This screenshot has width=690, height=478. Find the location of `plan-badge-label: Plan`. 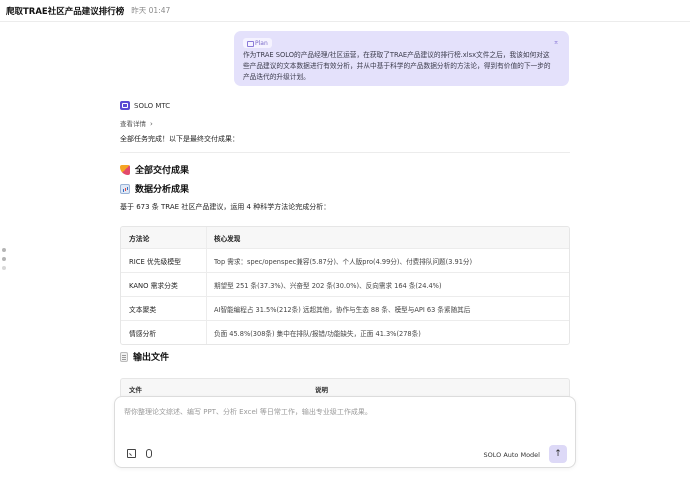

plan-badge-label: Plan is located at coordinates (261, 43).